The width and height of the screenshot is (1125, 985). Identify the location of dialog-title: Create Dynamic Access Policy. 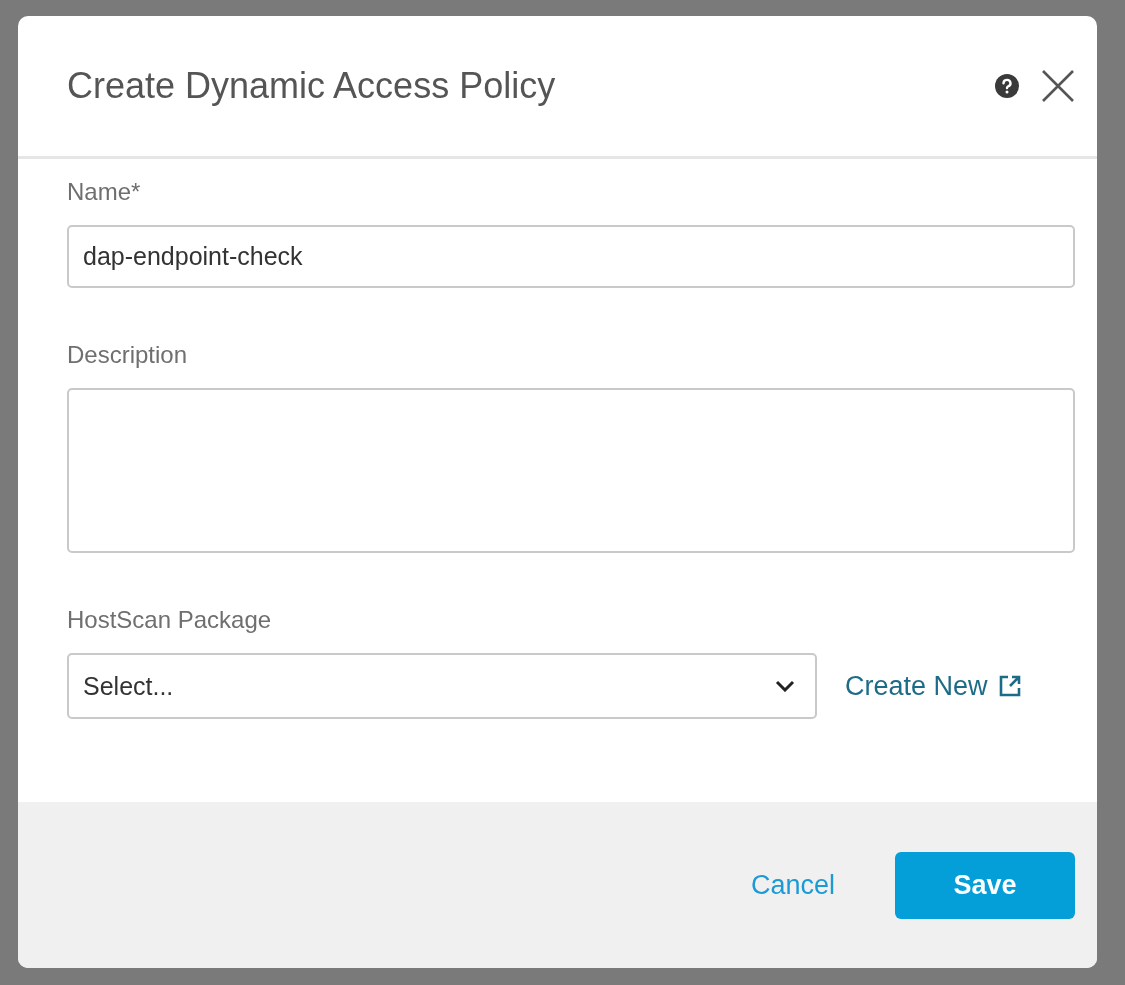
(311, 86).